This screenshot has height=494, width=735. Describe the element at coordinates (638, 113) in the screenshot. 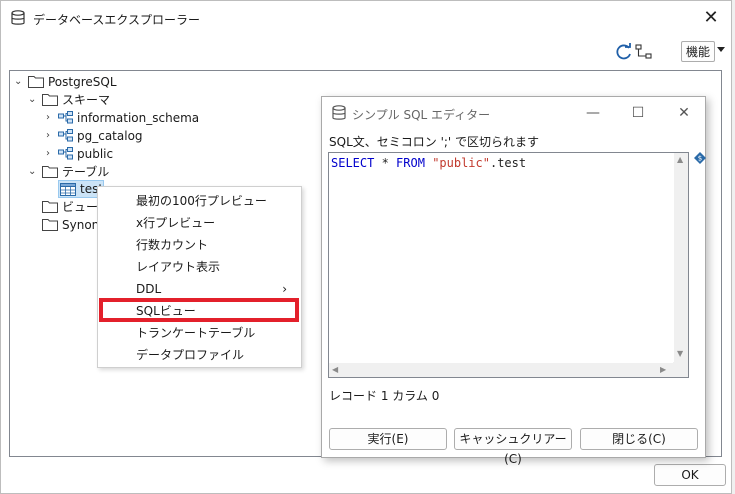

I see `maximize-icon: ☐` at that location.